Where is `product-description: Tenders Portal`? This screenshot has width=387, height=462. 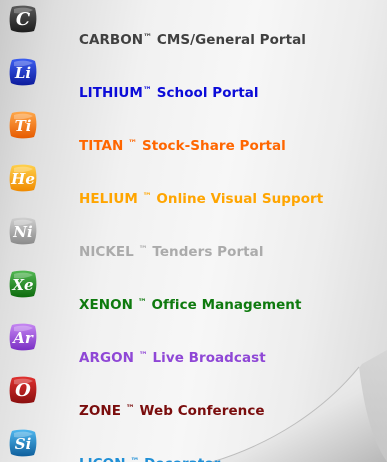
product-description: Tenders Portal is located at coordinates (205, 252).